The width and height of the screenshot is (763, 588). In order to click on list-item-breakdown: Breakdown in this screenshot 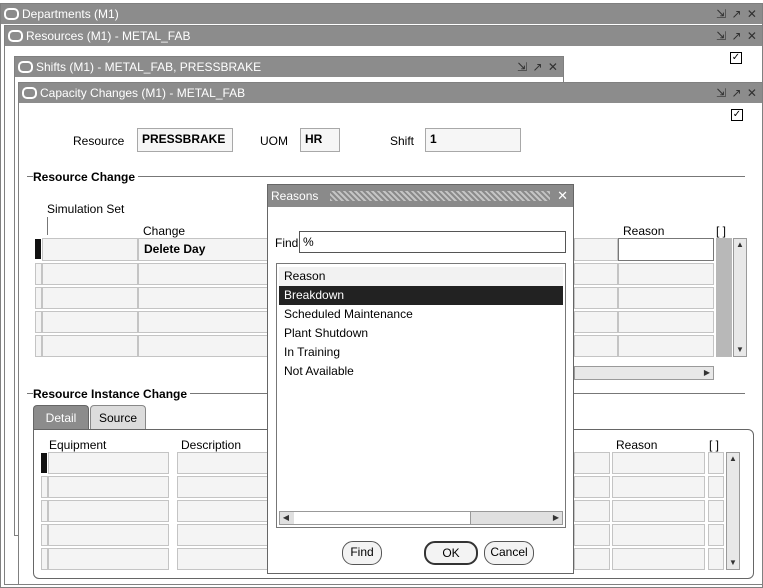, I will do `click(421, 295)`.